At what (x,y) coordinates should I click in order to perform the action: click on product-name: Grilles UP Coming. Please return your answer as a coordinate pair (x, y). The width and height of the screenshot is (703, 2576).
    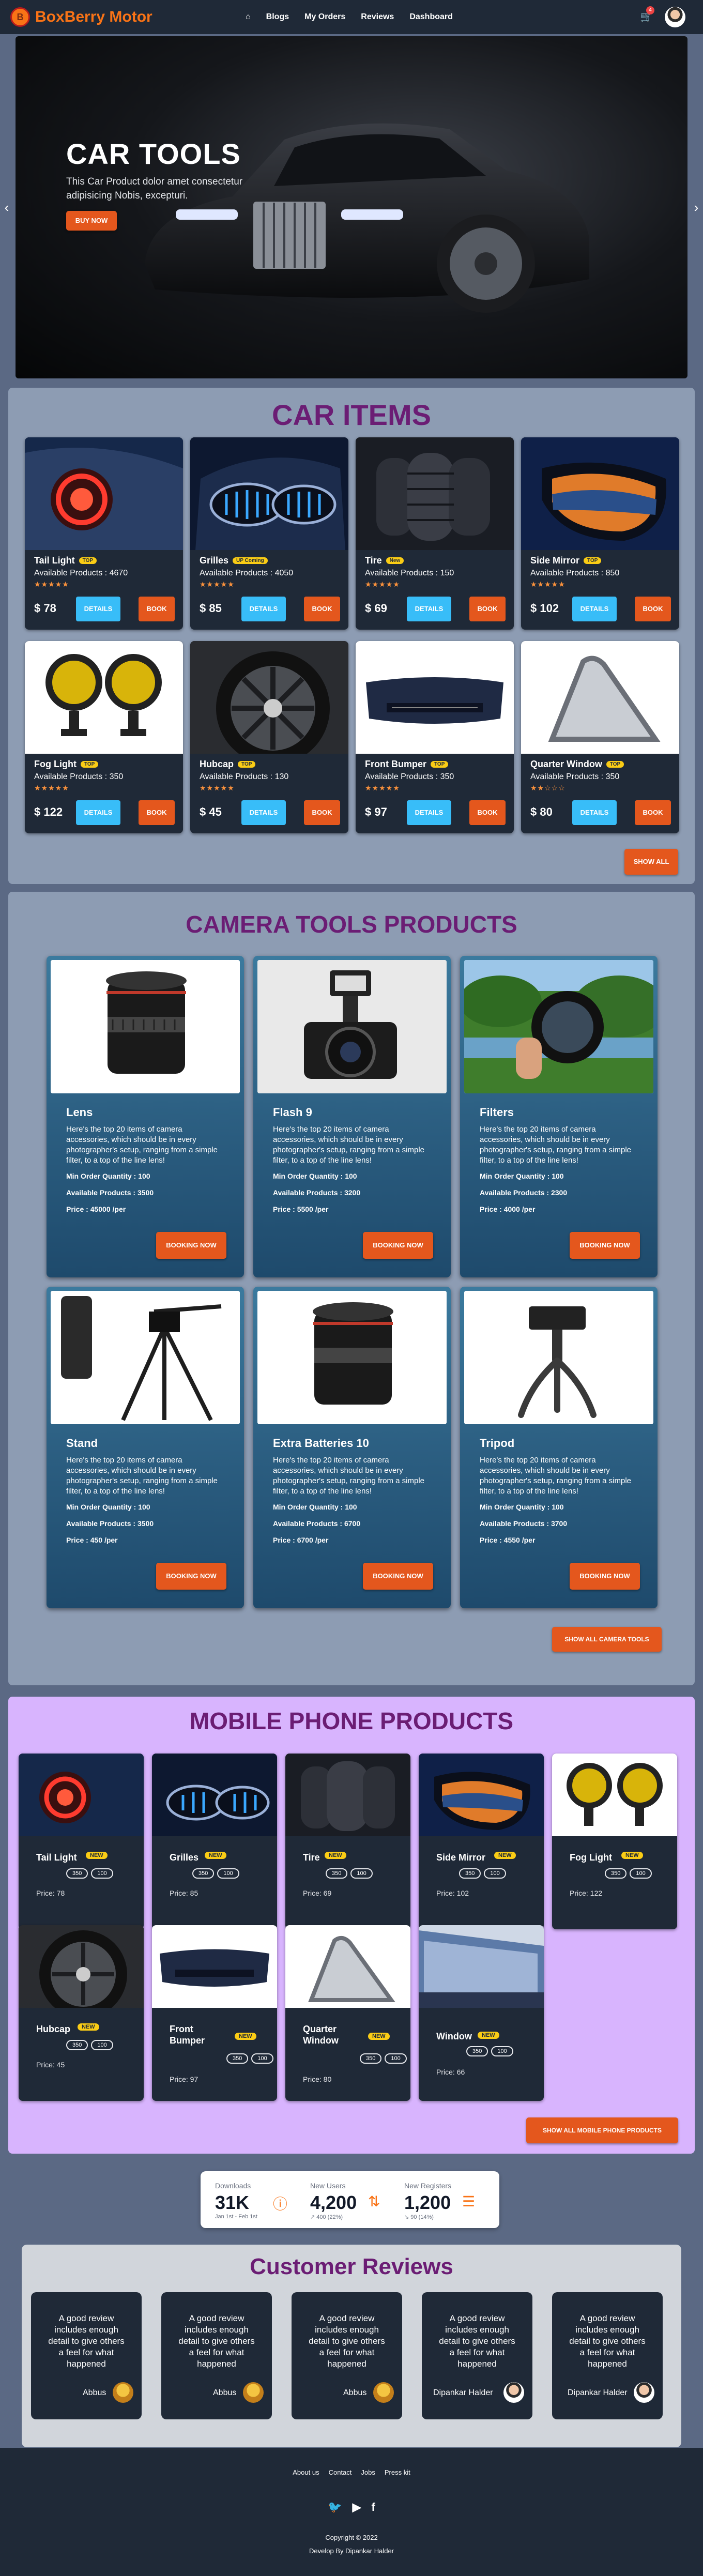
    Looking at the image, I should click on (234, 560).